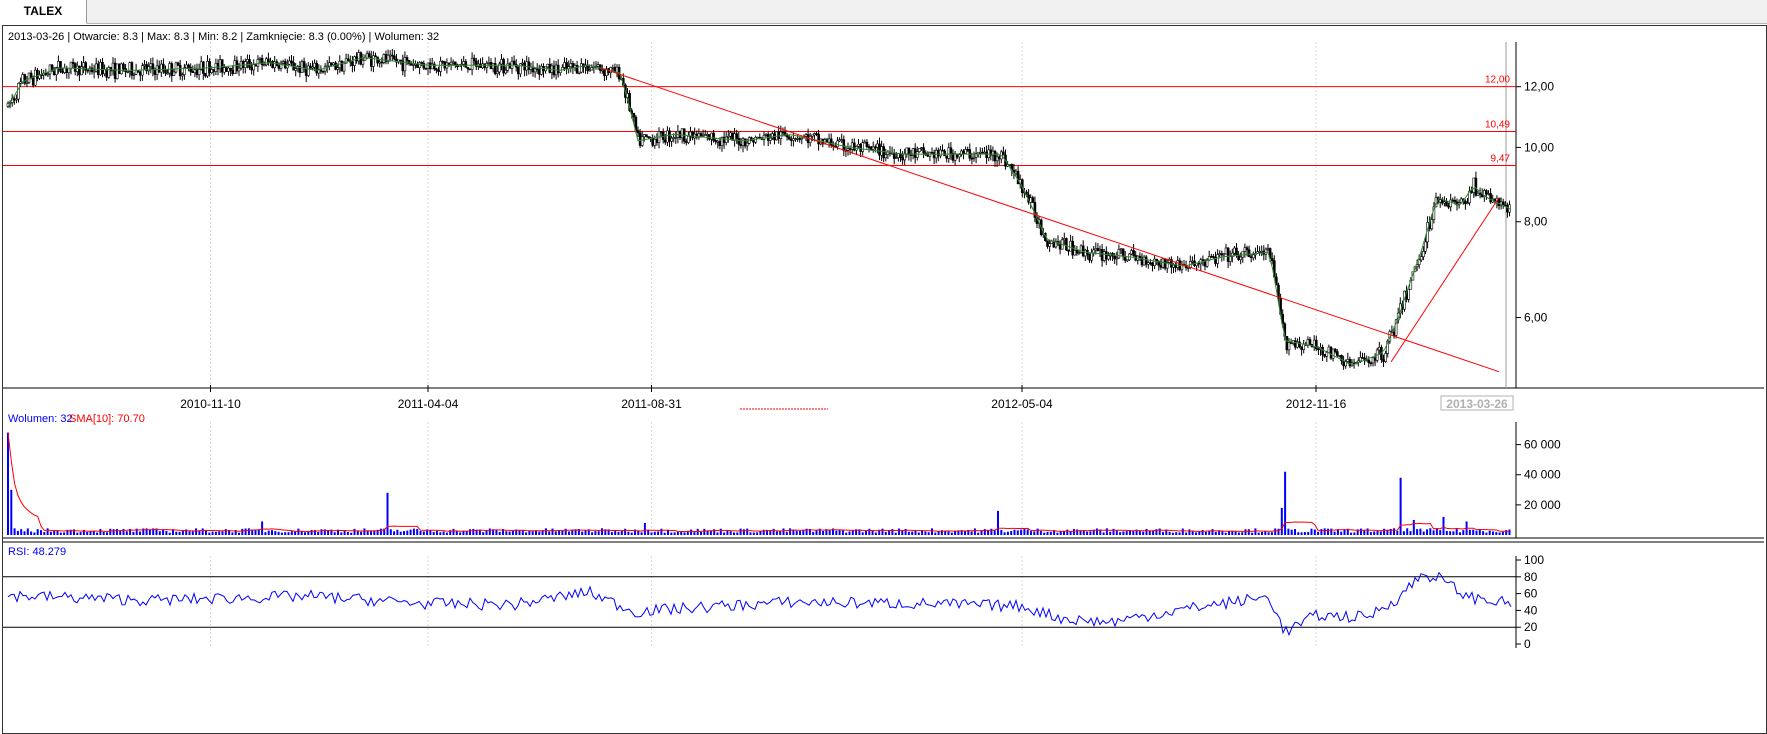 This screenshot has width=1767, height=734. What do you see at coordinates (1316, 404) in the screenshot?
I see `x-tick-label: 2012-11-16` at bounding box center [1316, 404].